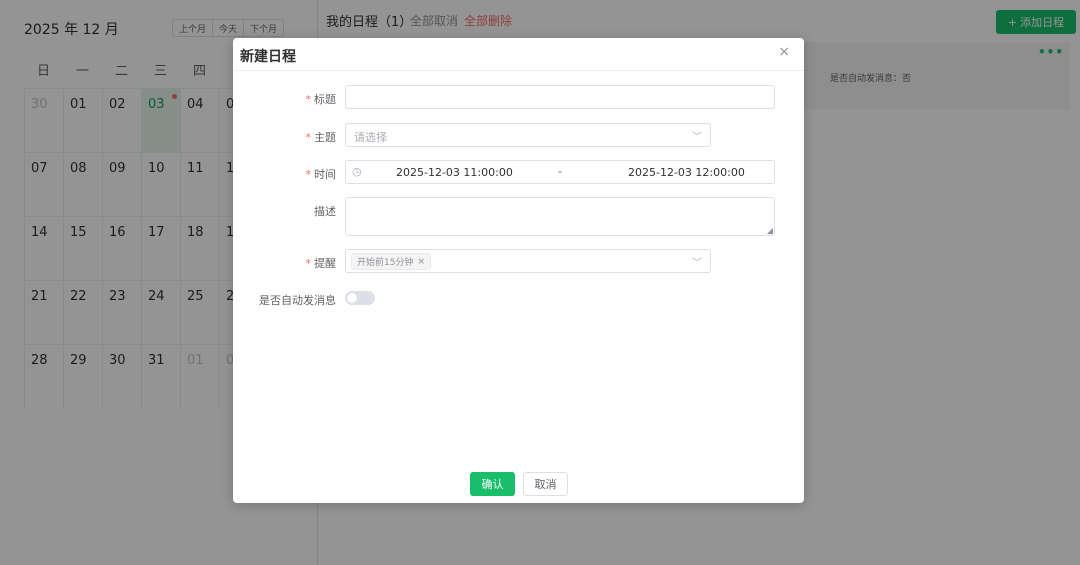 Image resolution: width=1080 pixels, height=565 pixels. I want to click on dialog-divider, so click(518, 70).